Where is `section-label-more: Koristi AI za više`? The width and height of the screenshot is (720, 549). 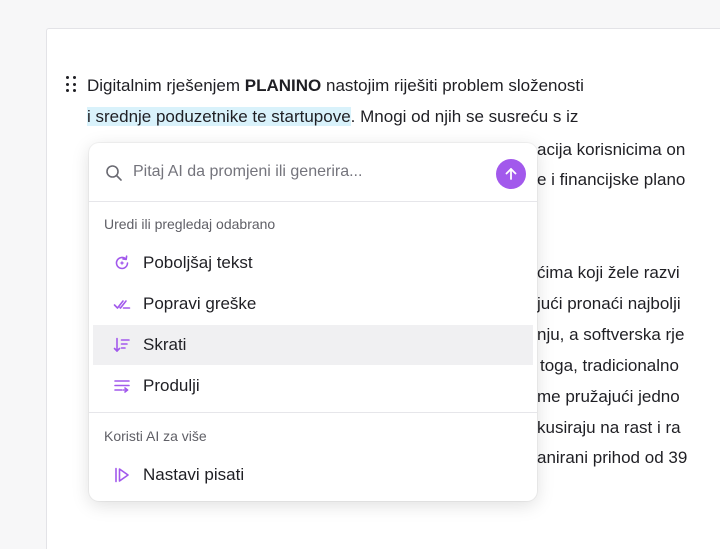
section-label-more: Koristi AI za više is located at coordinates (155, 436).